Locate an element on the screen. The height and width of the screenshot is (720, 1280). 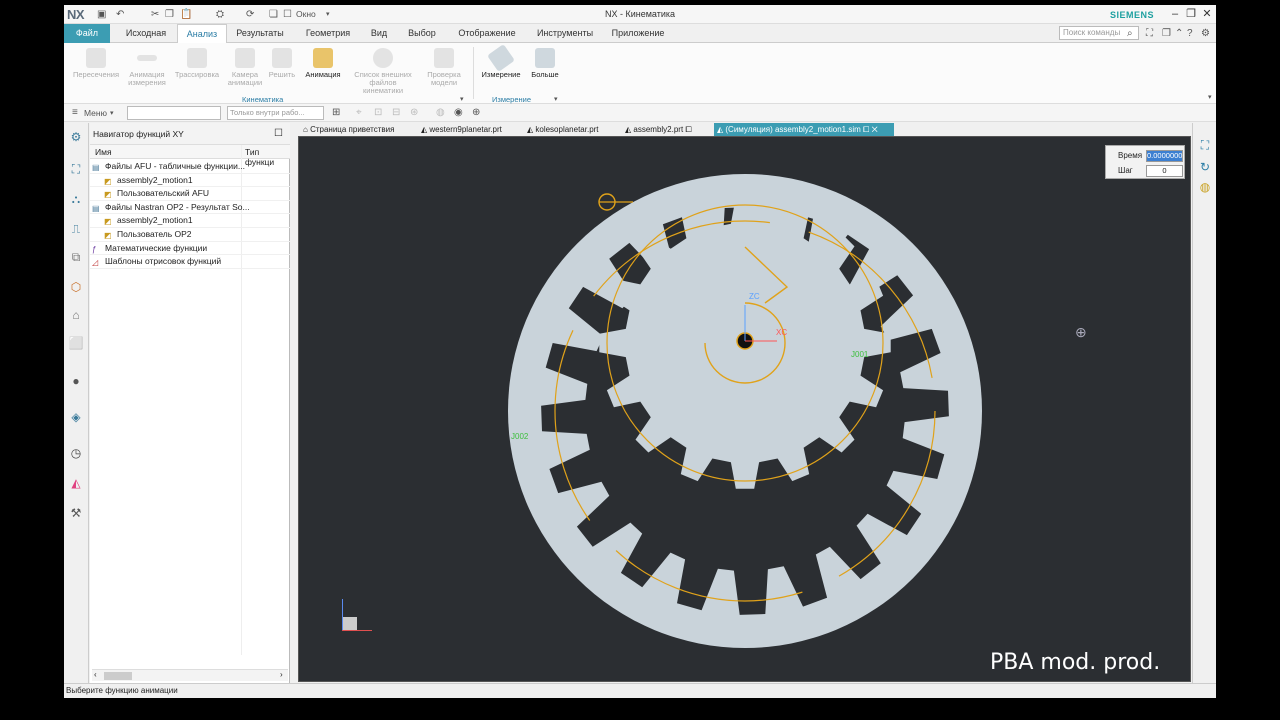
tab-file: Файл is located at coordinates (87, 33).